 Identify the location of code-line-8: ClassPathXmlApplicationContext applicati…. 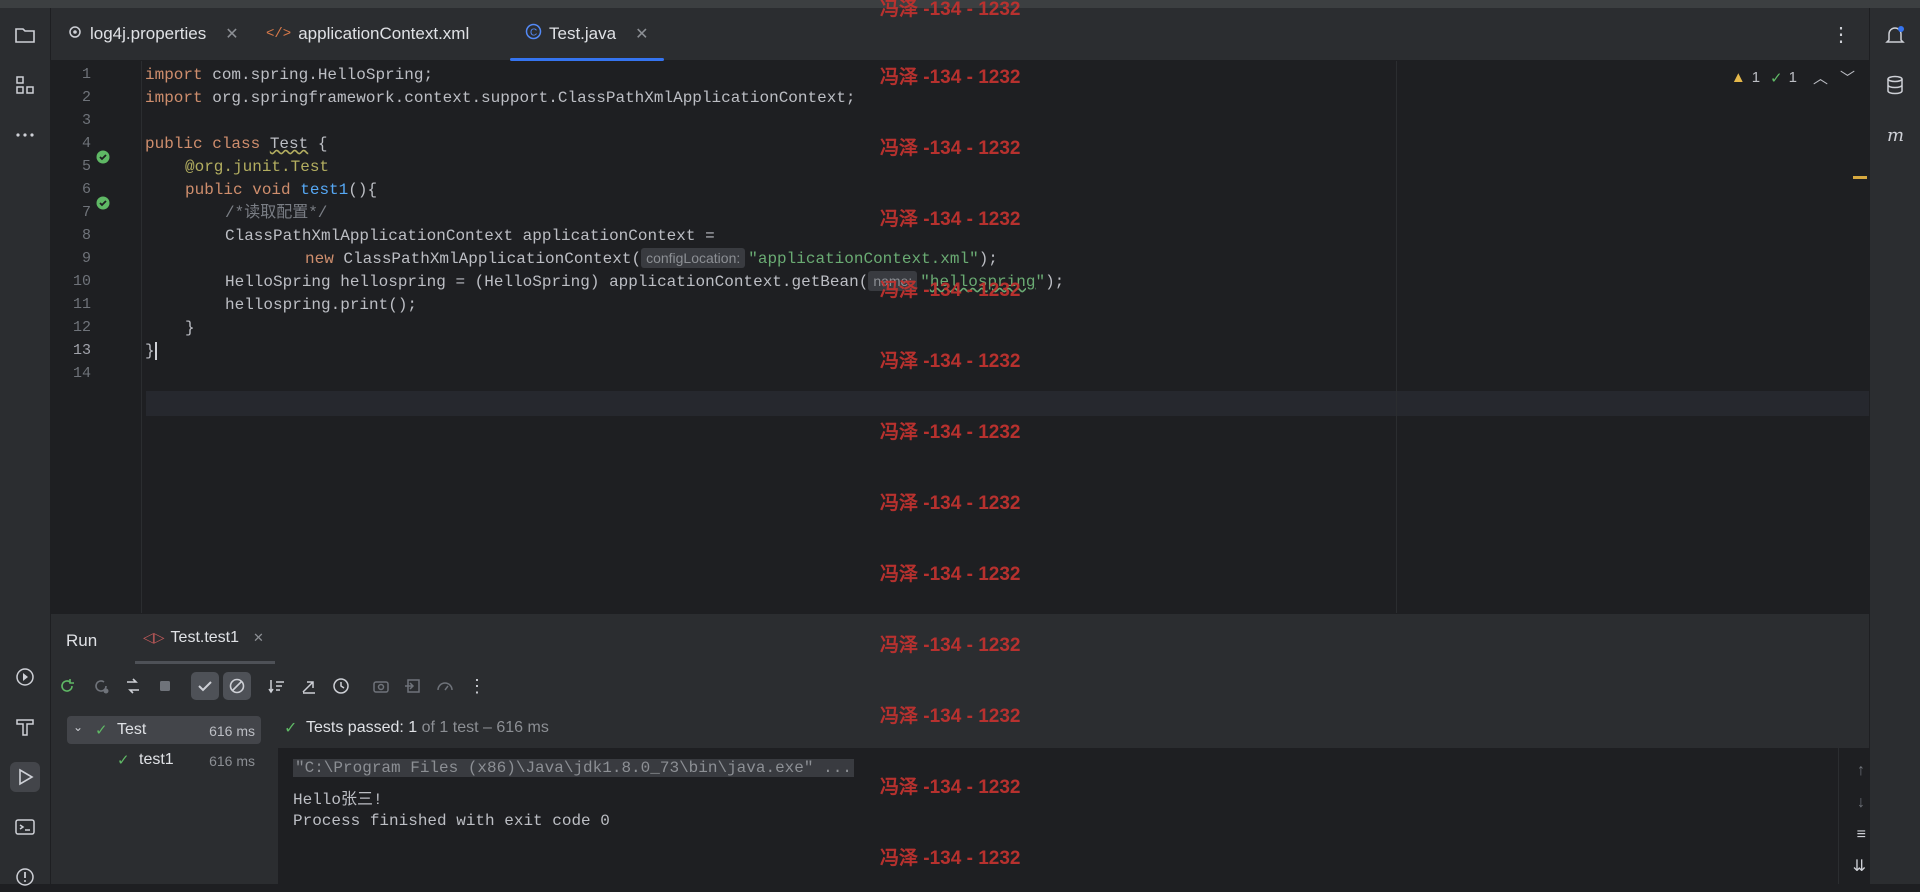
(470, 236).